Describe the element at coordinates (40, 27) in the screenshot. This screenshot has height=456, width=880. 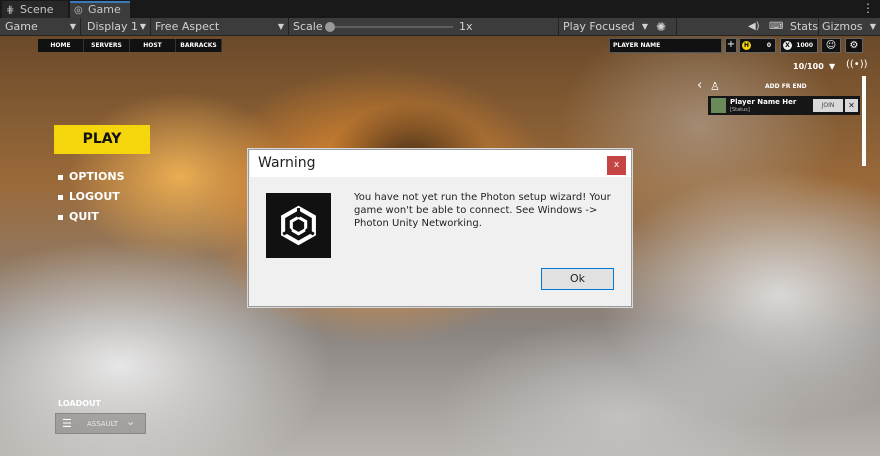
I see `game-view-dropdown: Game ▼` at that location.